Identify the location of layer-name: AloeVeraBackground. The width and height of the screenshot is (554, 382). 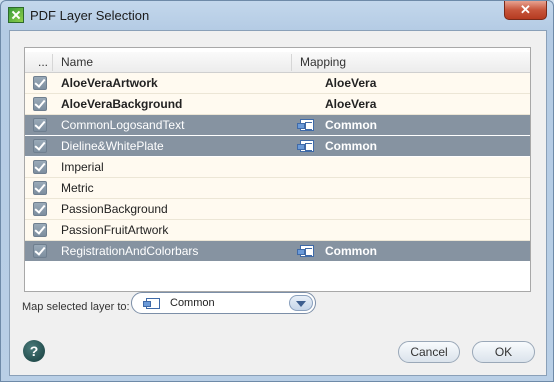
(122, 104).